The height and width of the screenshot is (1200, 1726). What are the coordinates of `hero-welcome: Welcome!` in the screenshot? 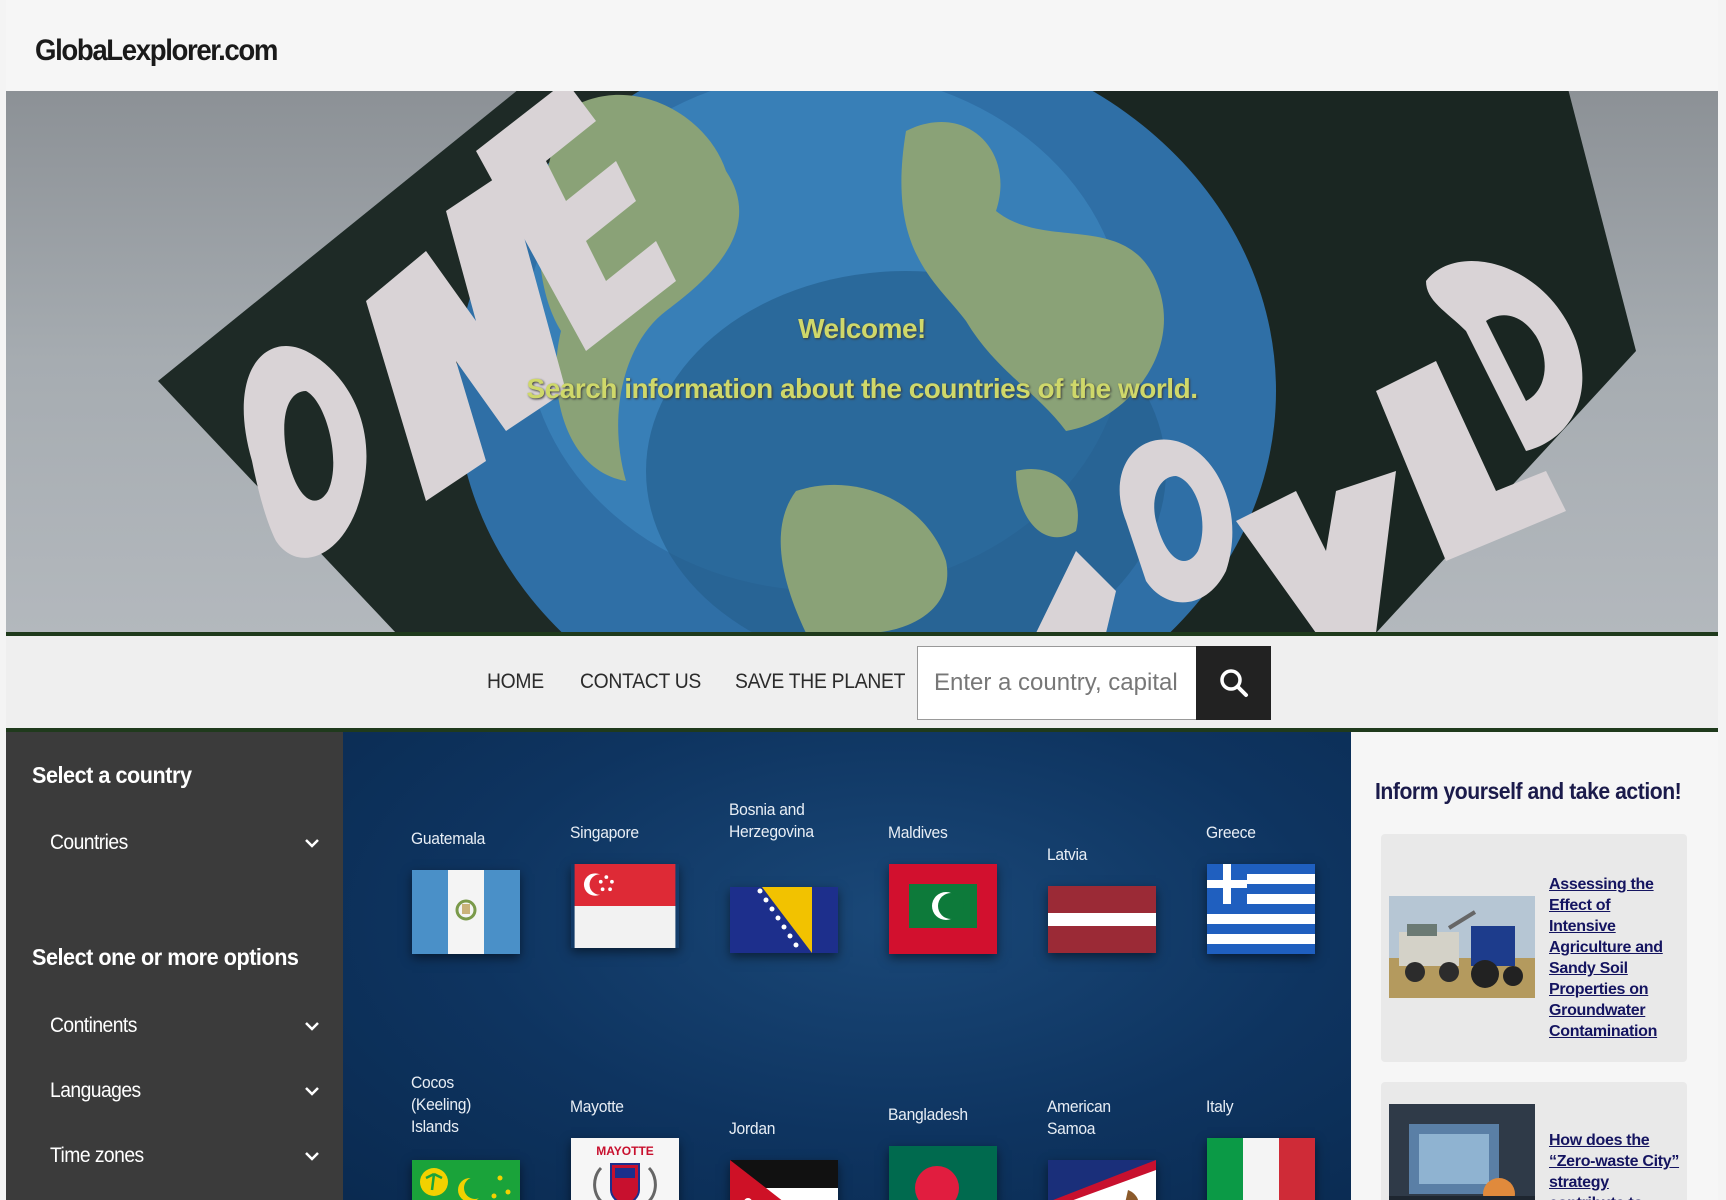 It's located at (862, 328).